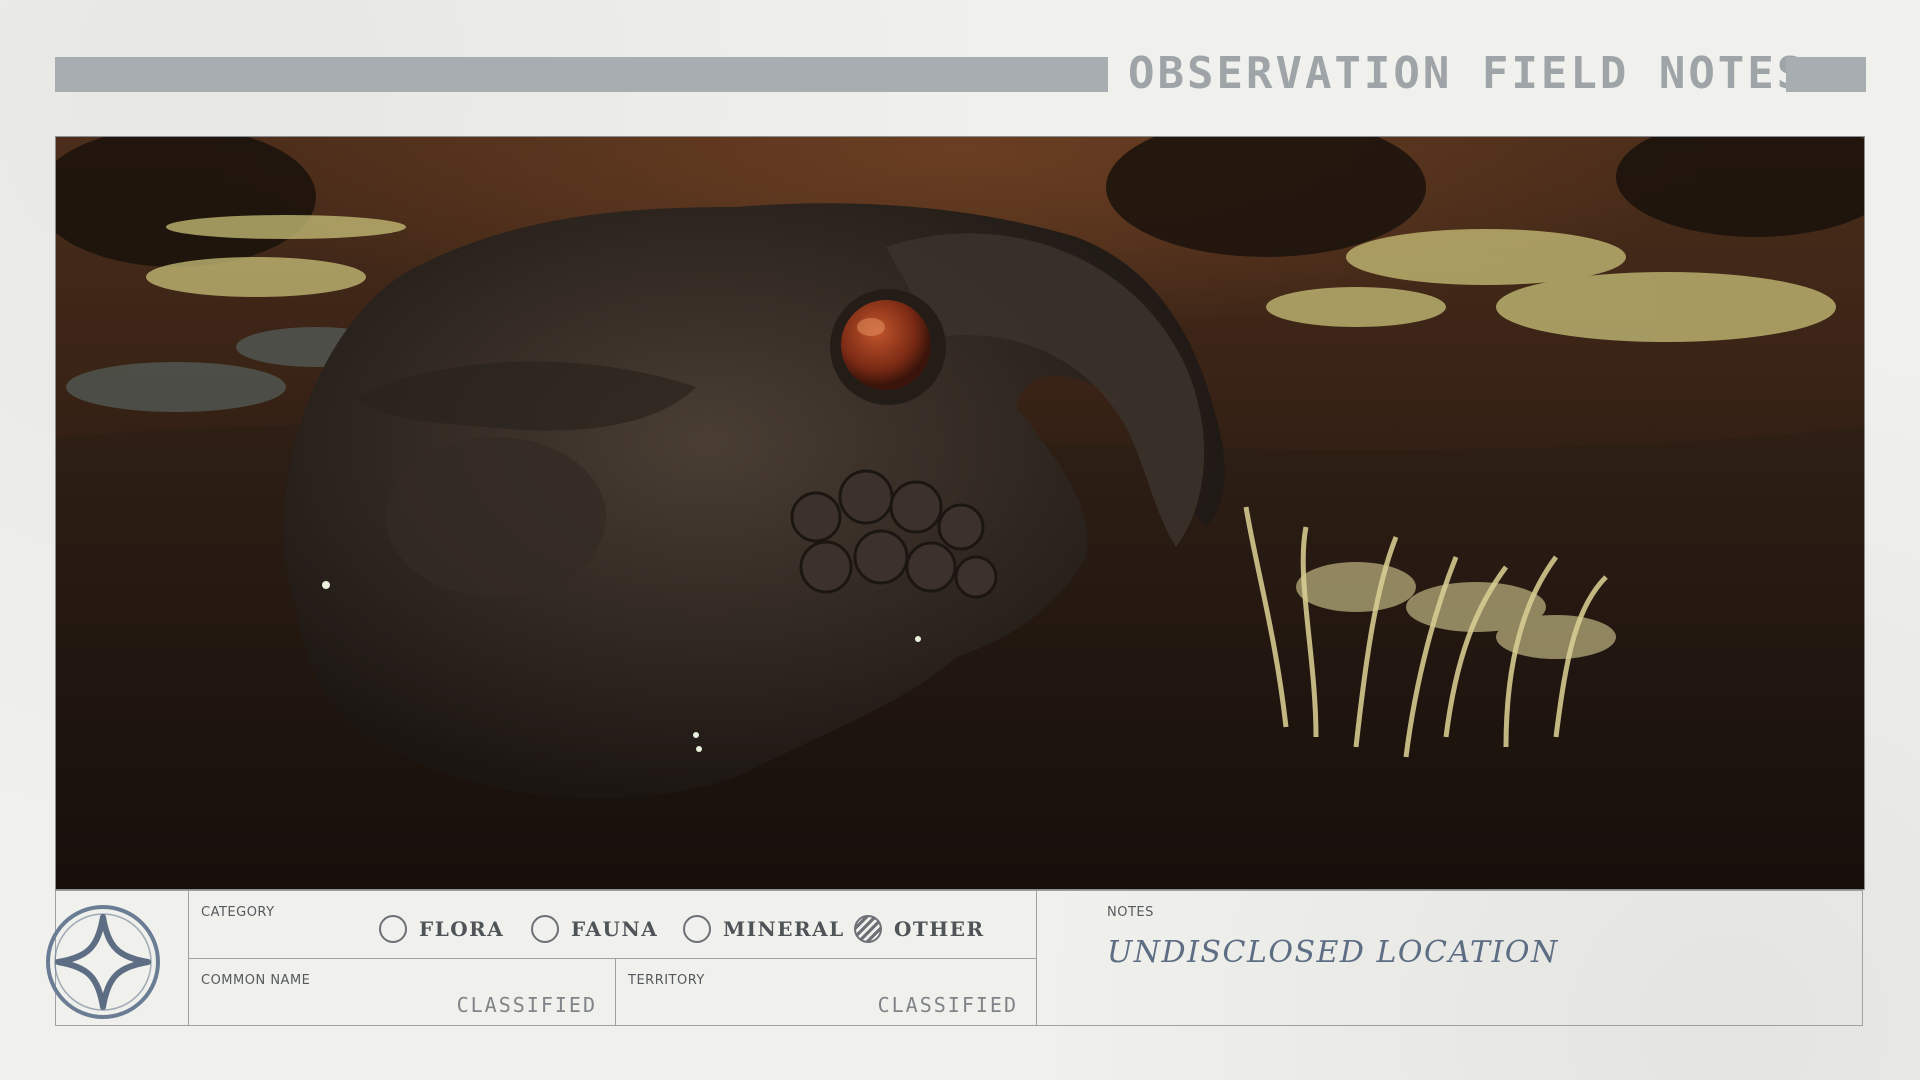 The width and height of the screenshot is (1920, 1080). What do you see at coordinates (697, 929) in the screenshot?
I see `mineral-radio` at bounding box center [697, 929].